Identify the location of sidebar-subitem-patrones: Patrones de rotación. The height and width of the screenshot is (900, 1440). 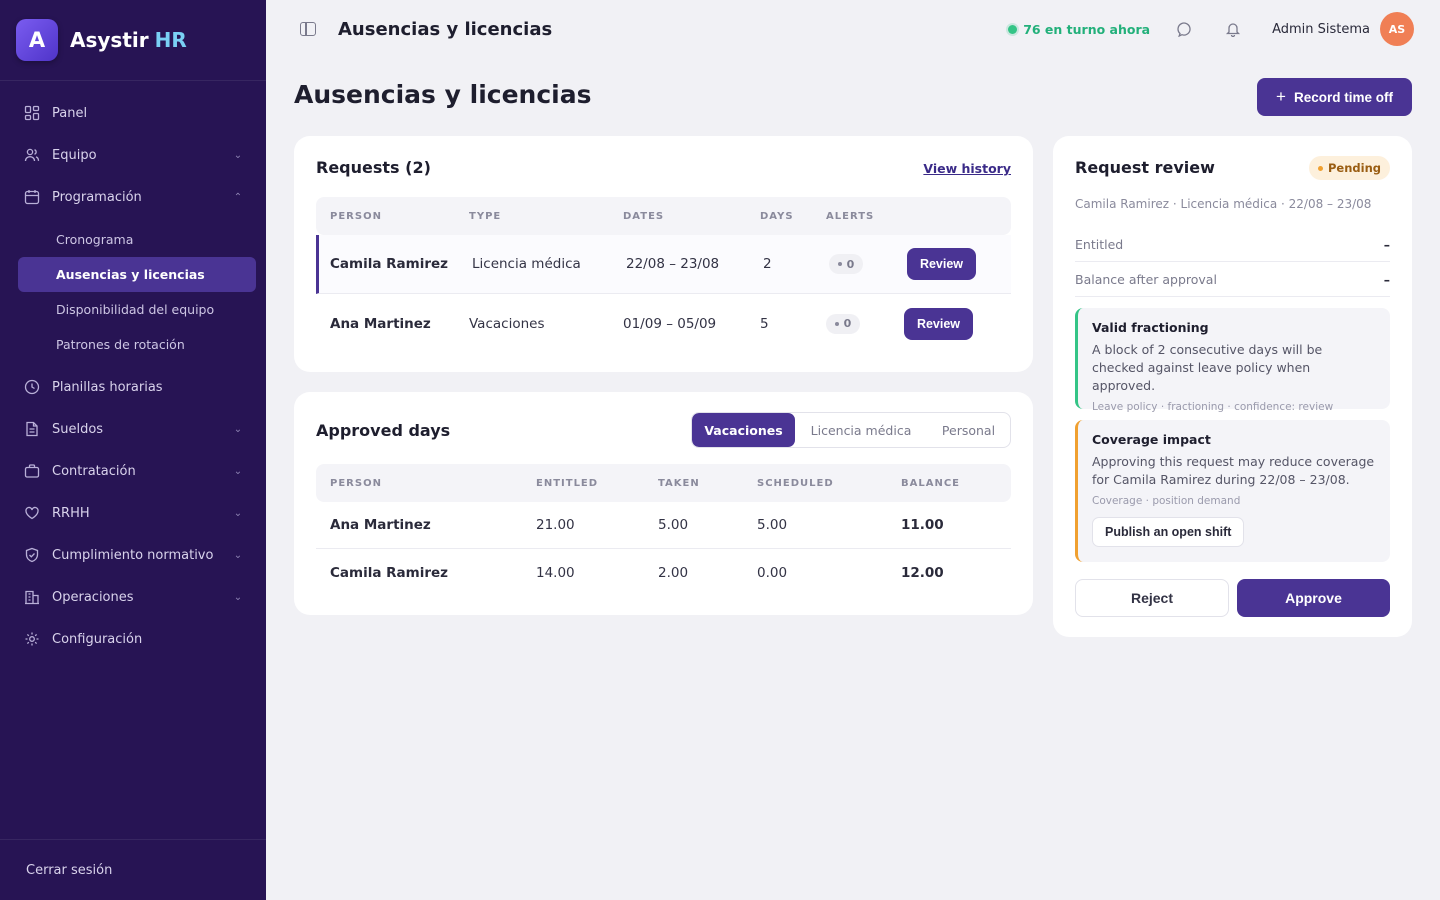
(137, 344).